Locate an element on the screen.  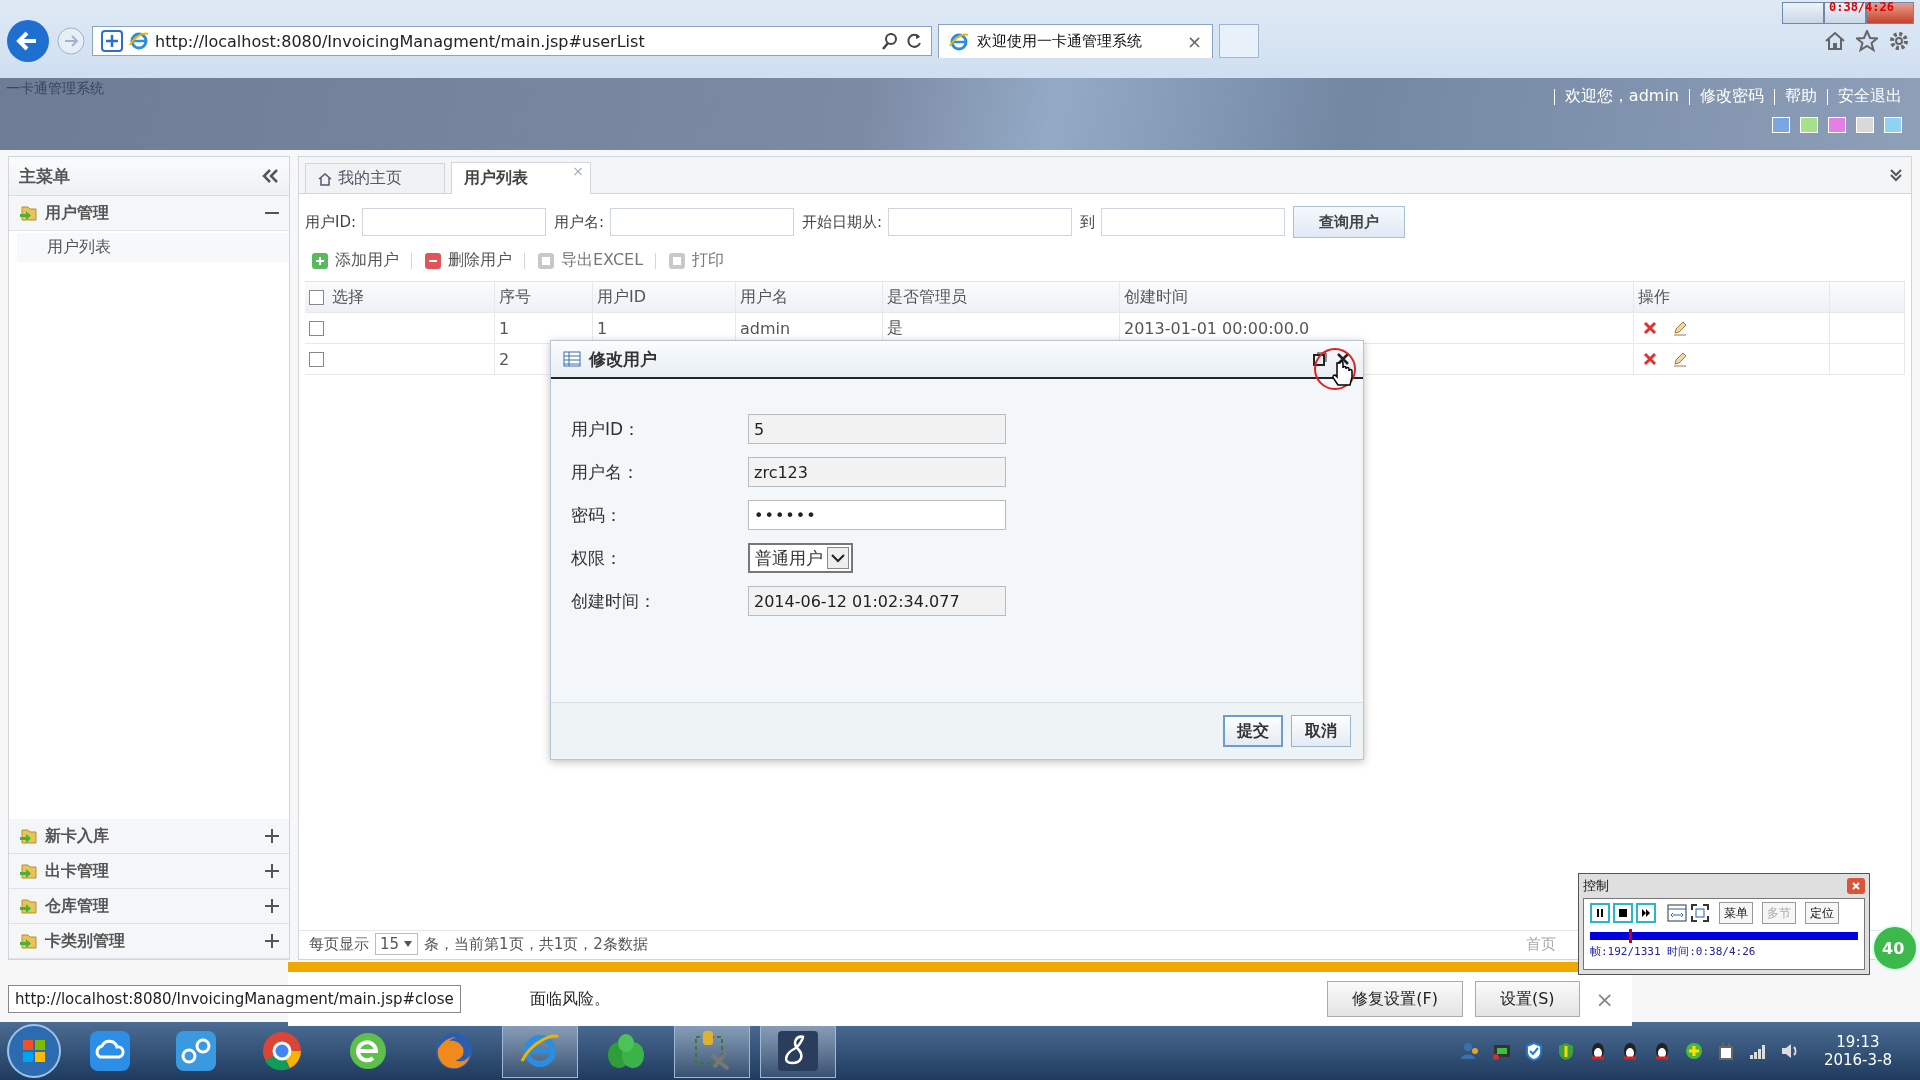
expand-icon is located at coordinates (1896, 175).